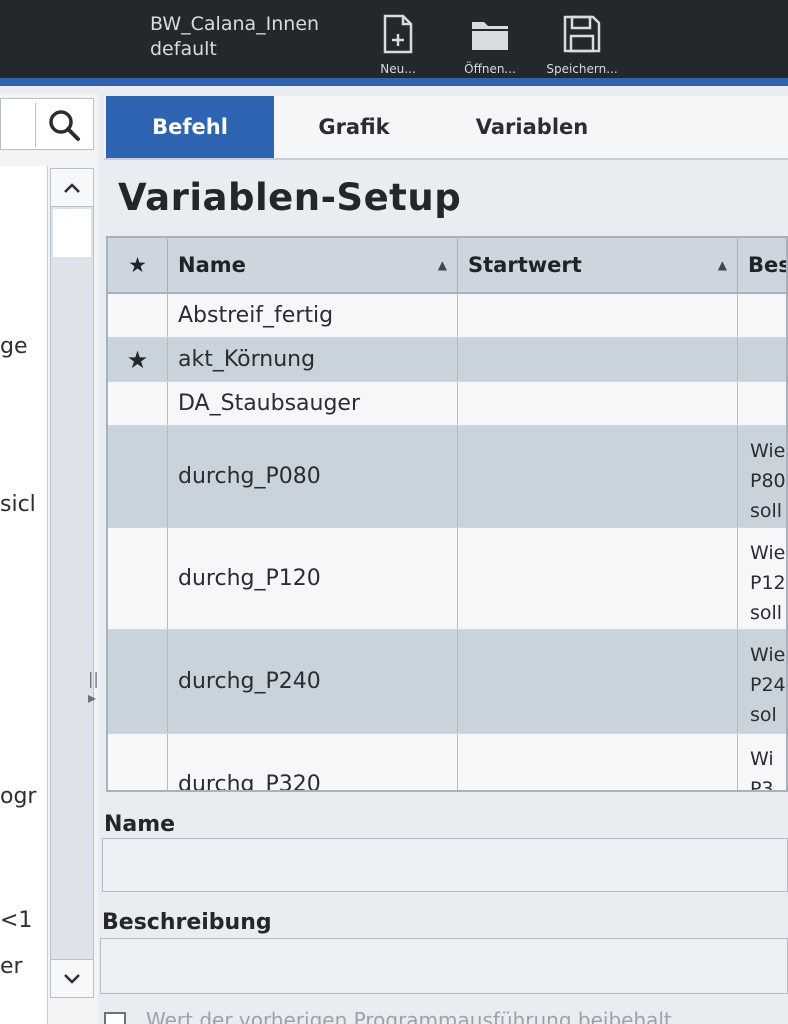 The image size is (788, 1024). Describe the element at coordinates (532, 127) in the screenshot. I see `tab-variablen: Variablen` at that location.